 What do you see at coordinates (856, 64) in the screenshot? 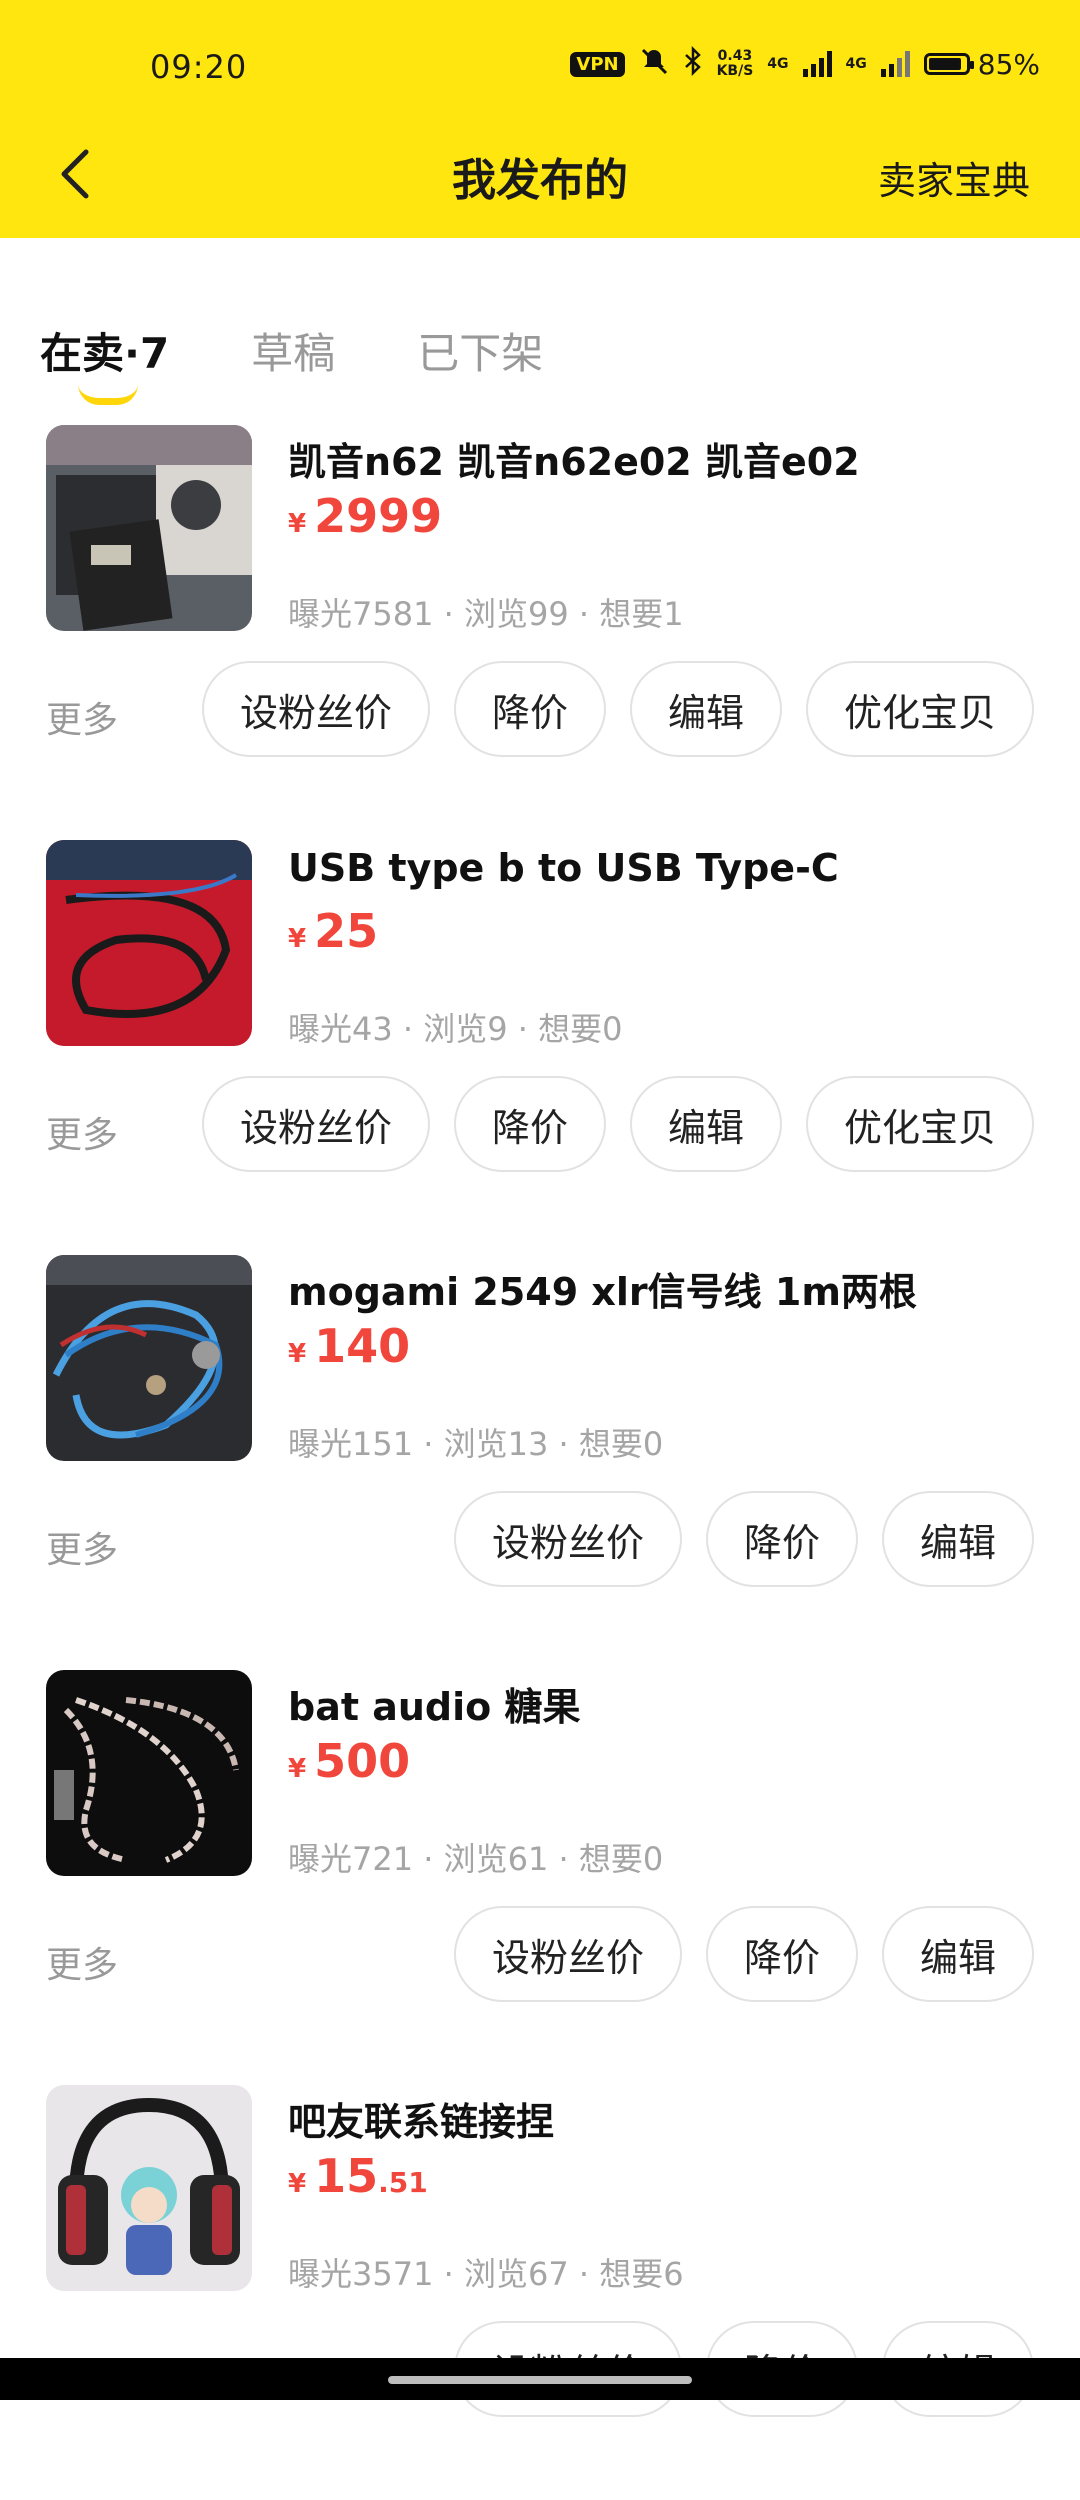
I see `net-type-2: 4G` at bounding box center [856, 64].